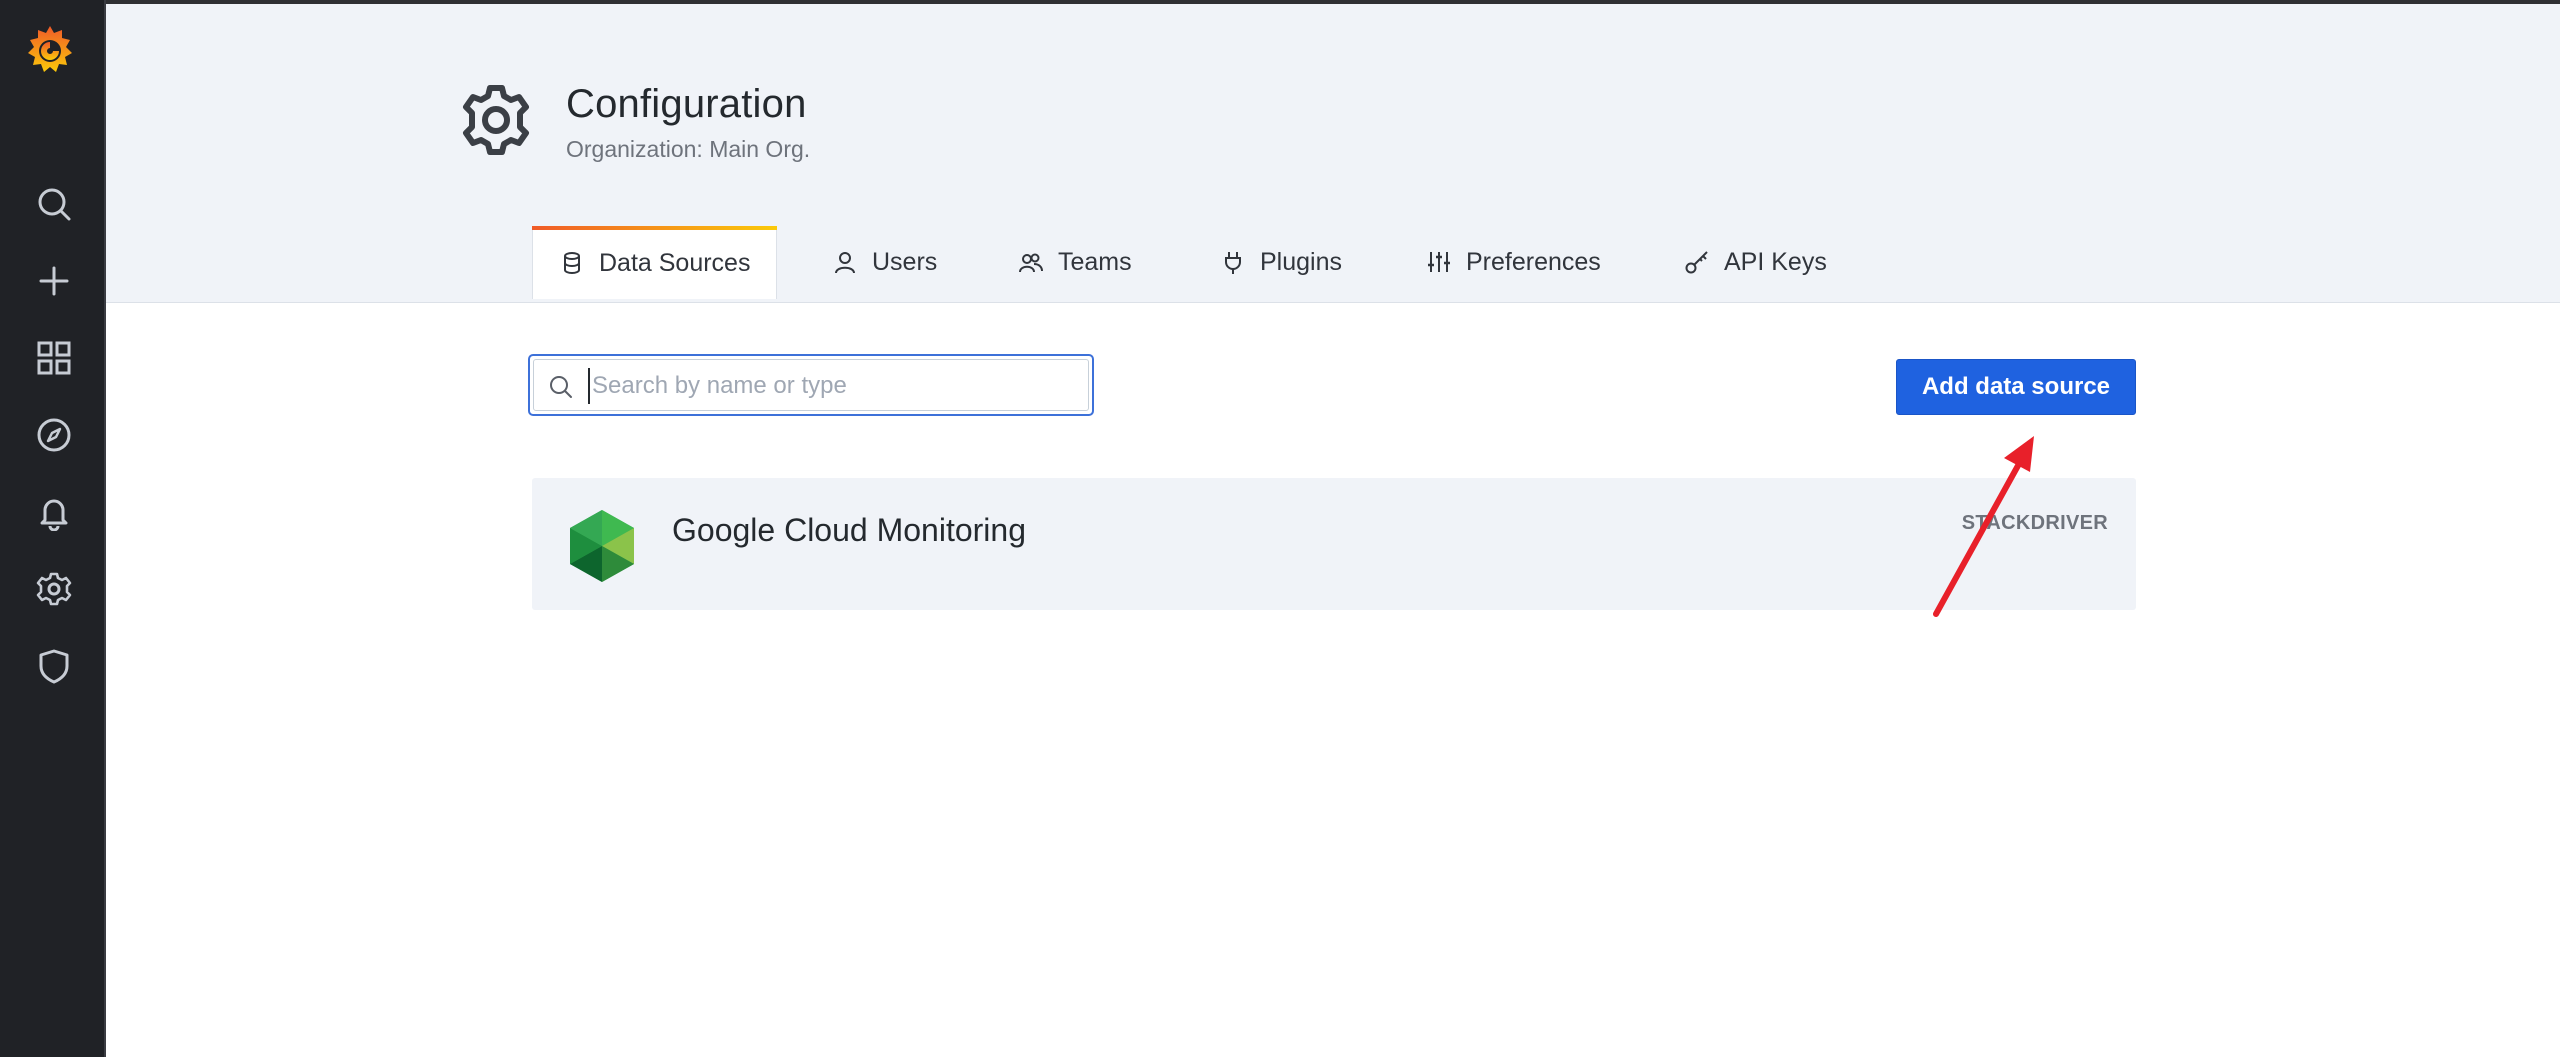  Describe the element at coordinates (54, 515) in the screenshot. I see `bell-icon` at that location.